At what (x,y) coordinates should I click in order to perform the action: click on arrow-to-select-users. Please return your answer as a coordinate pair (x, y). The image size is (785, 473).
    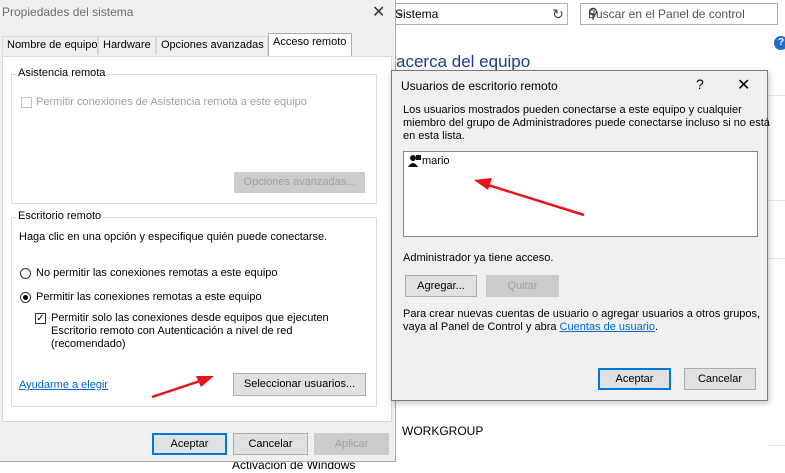
    Looking at the image, I should click on (182, 387).